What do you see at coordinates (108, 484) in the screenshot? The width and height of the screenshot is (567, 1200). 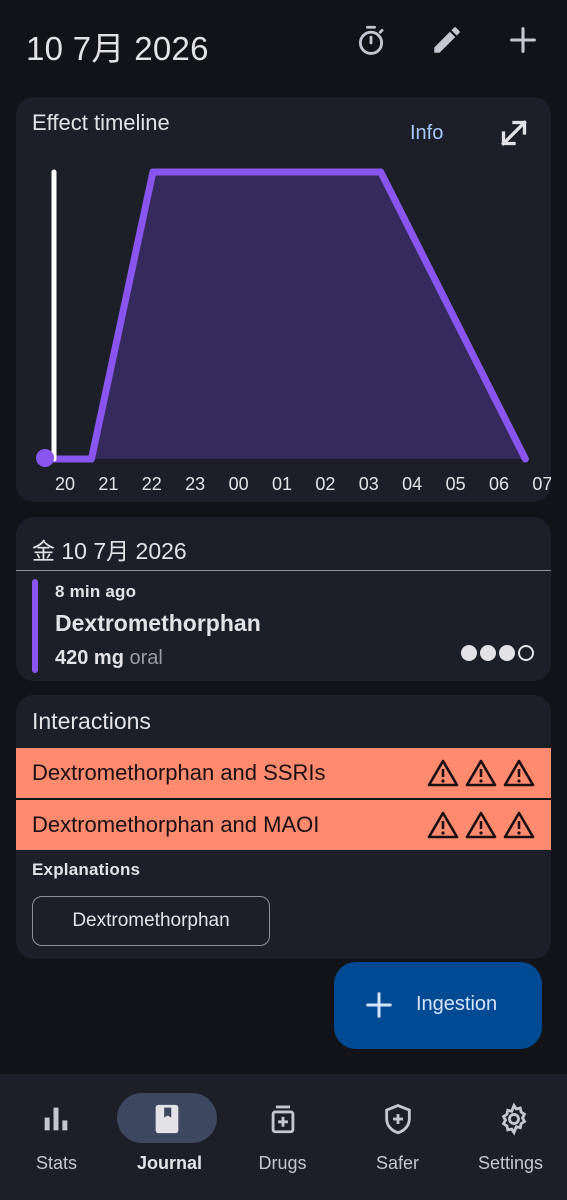 I see `x-tick-label: 21` at bounding box center [108, 484].